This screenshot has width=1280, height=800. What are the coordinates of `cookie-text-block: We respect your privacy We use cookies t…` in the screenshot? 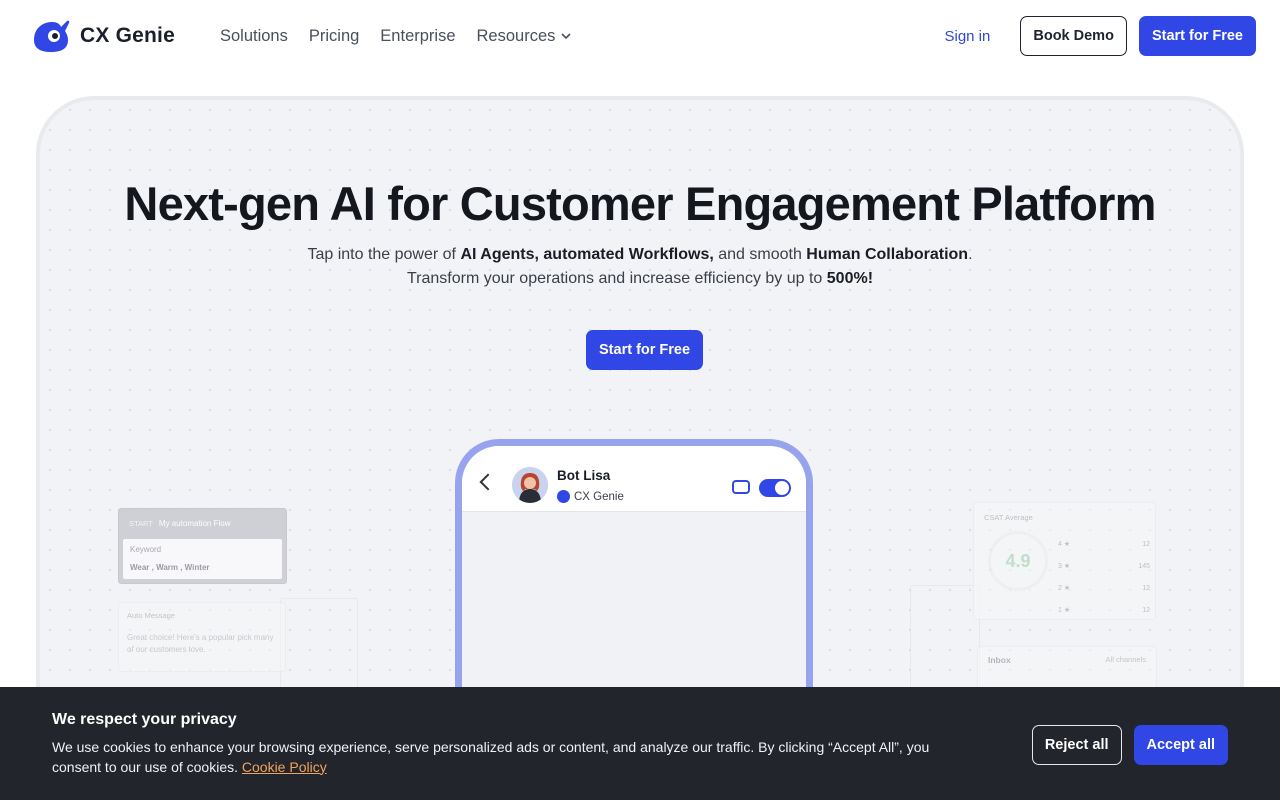 It's located at (517, 744).